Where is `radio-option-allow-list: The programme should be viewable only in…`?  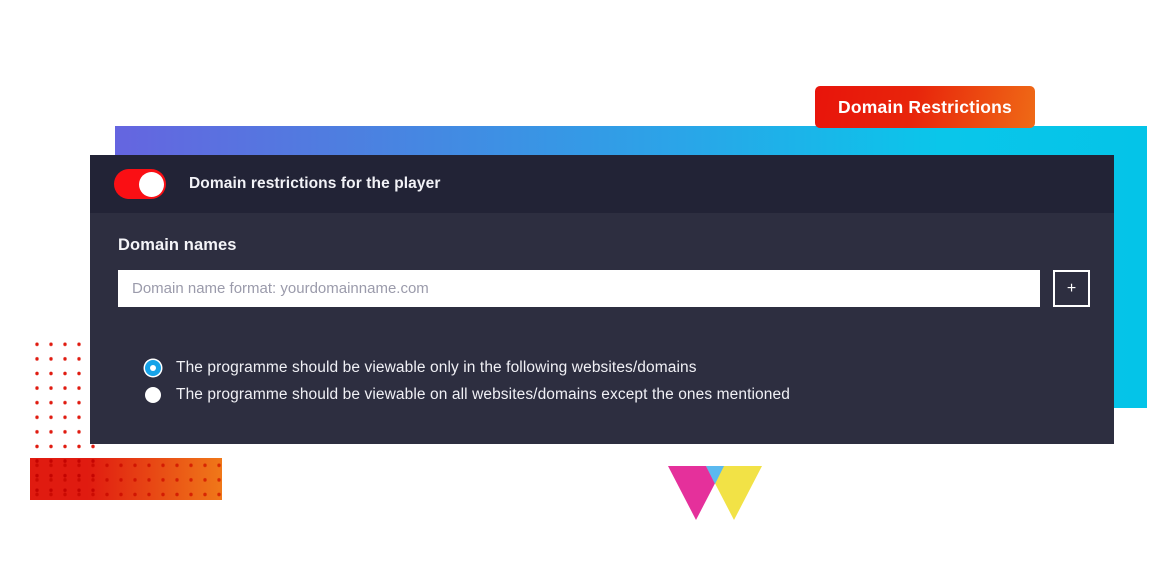
radio-option-allow-list: The programme should be viewable only in… is located at coordinates (617, 368).